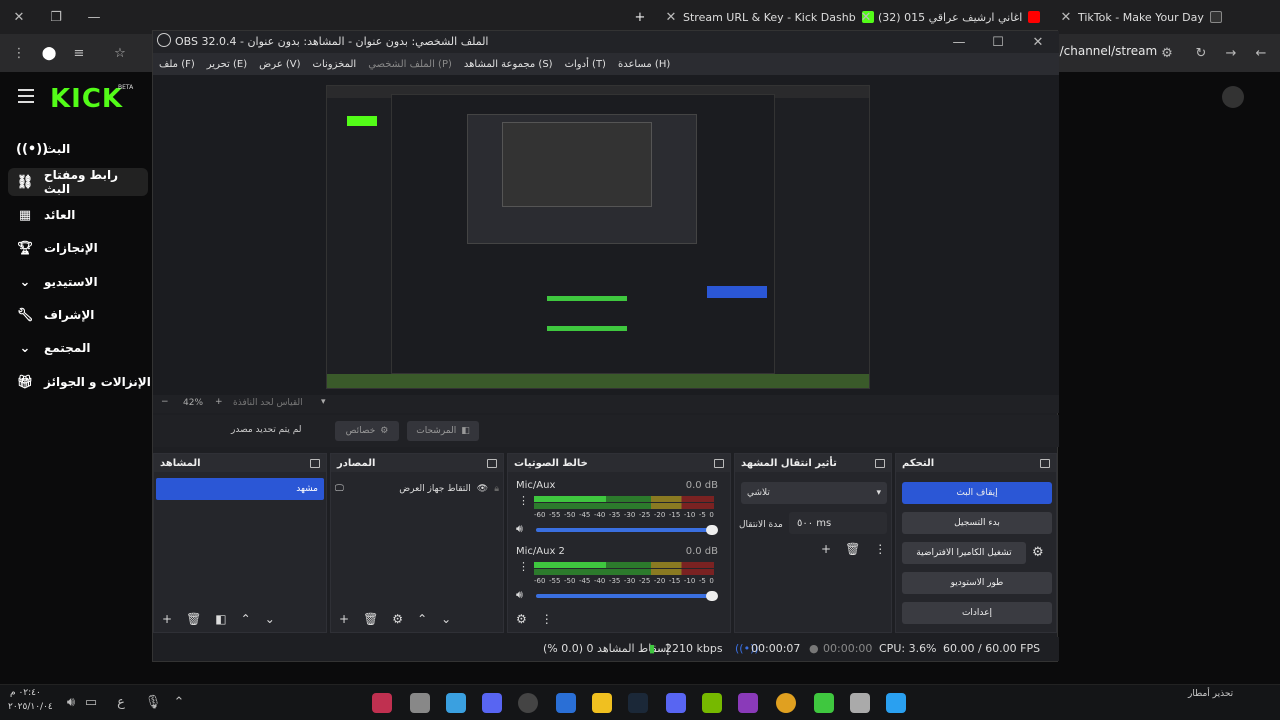  What do you see at coordinates (120, 53) in the screenshot?
I see `star-icon: ☆` at bounding box center [120, 53].